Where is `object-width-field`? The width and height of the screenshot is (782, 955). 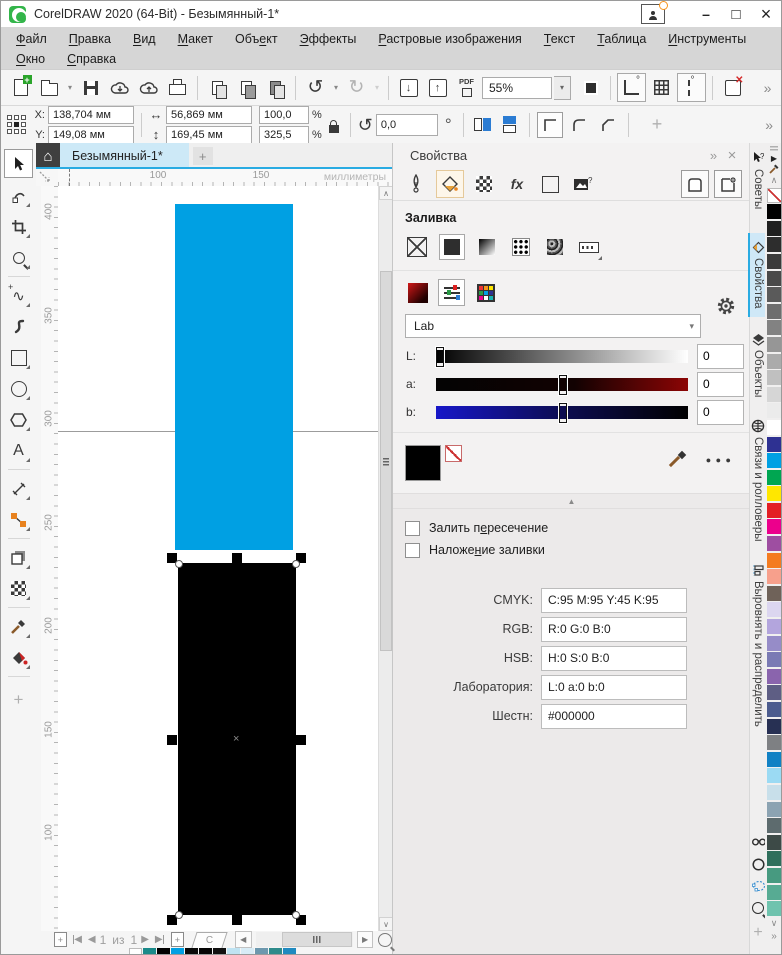 object-width-field is located at coordinates (209, 114).